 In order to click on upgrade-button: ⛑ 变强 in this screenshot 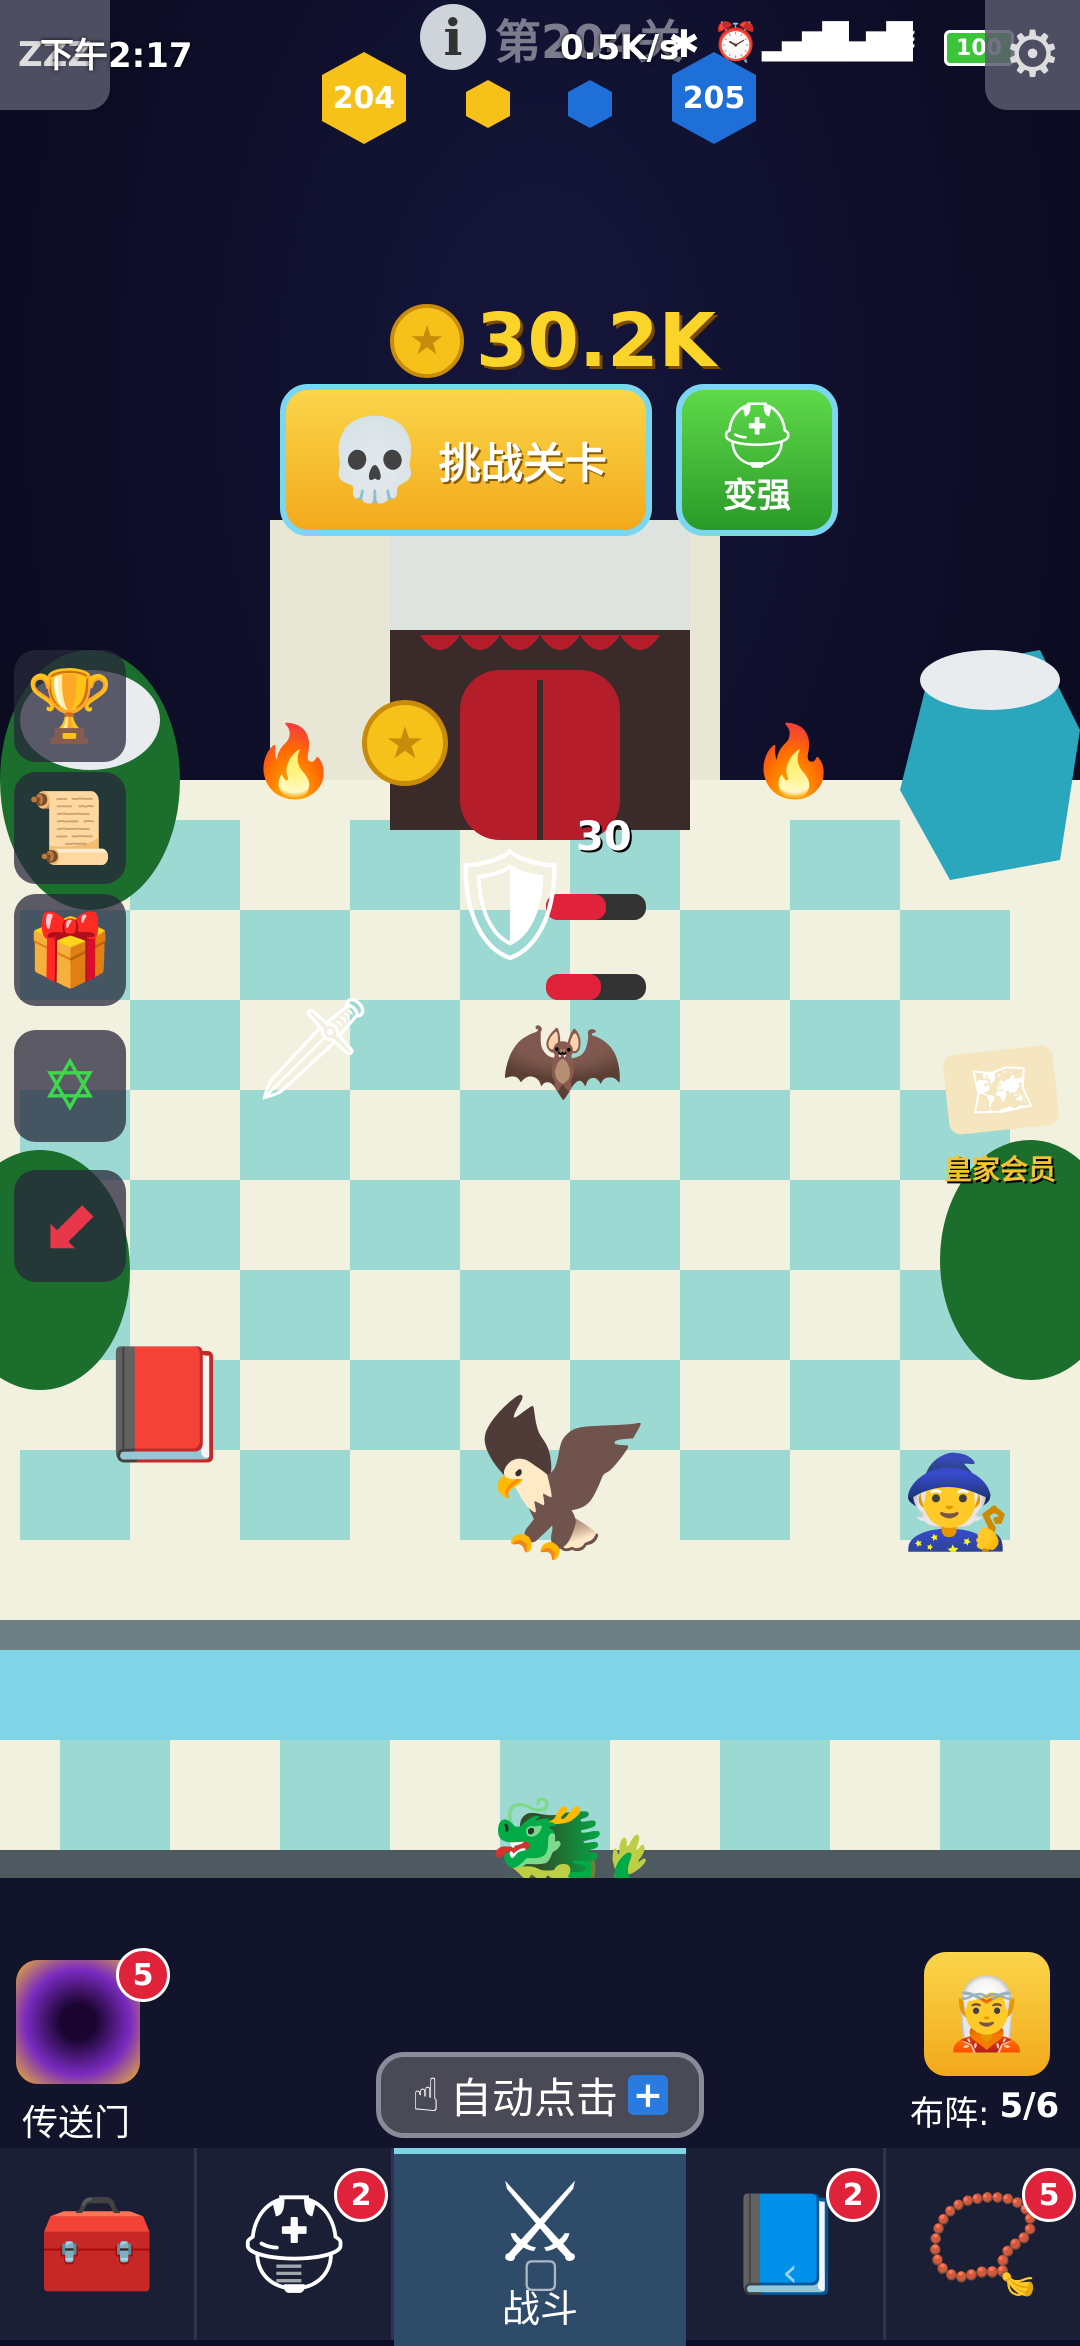, I will do `click(757, 460)`.